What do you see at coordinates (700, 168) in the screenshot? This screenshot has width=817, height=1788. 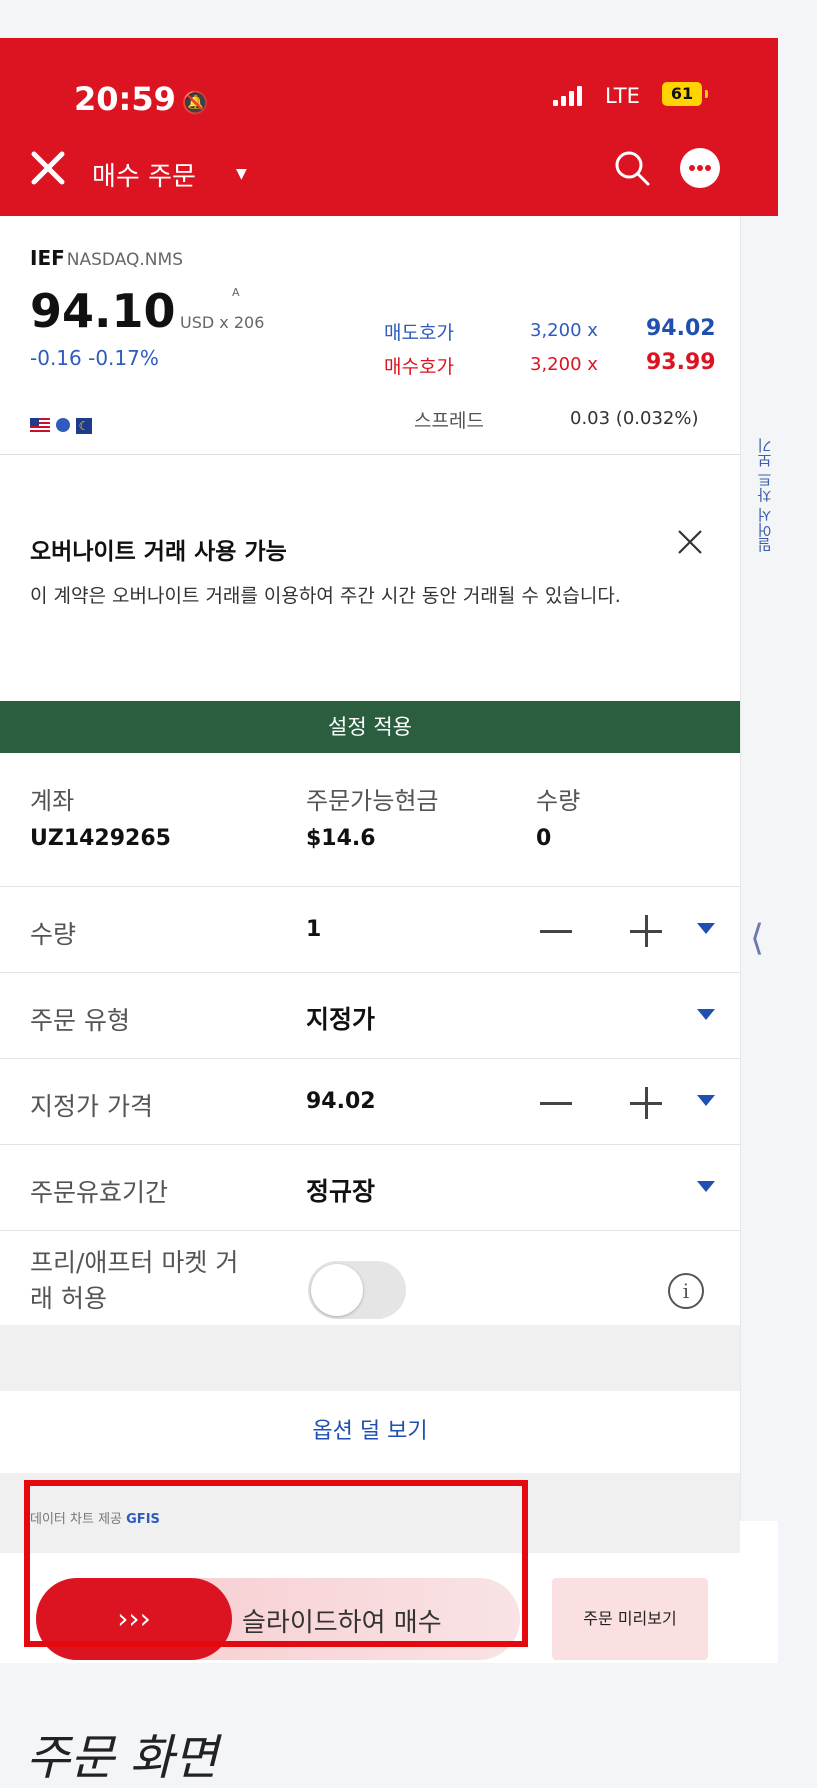 I see `more-icon` at bounding box center [700, 168].